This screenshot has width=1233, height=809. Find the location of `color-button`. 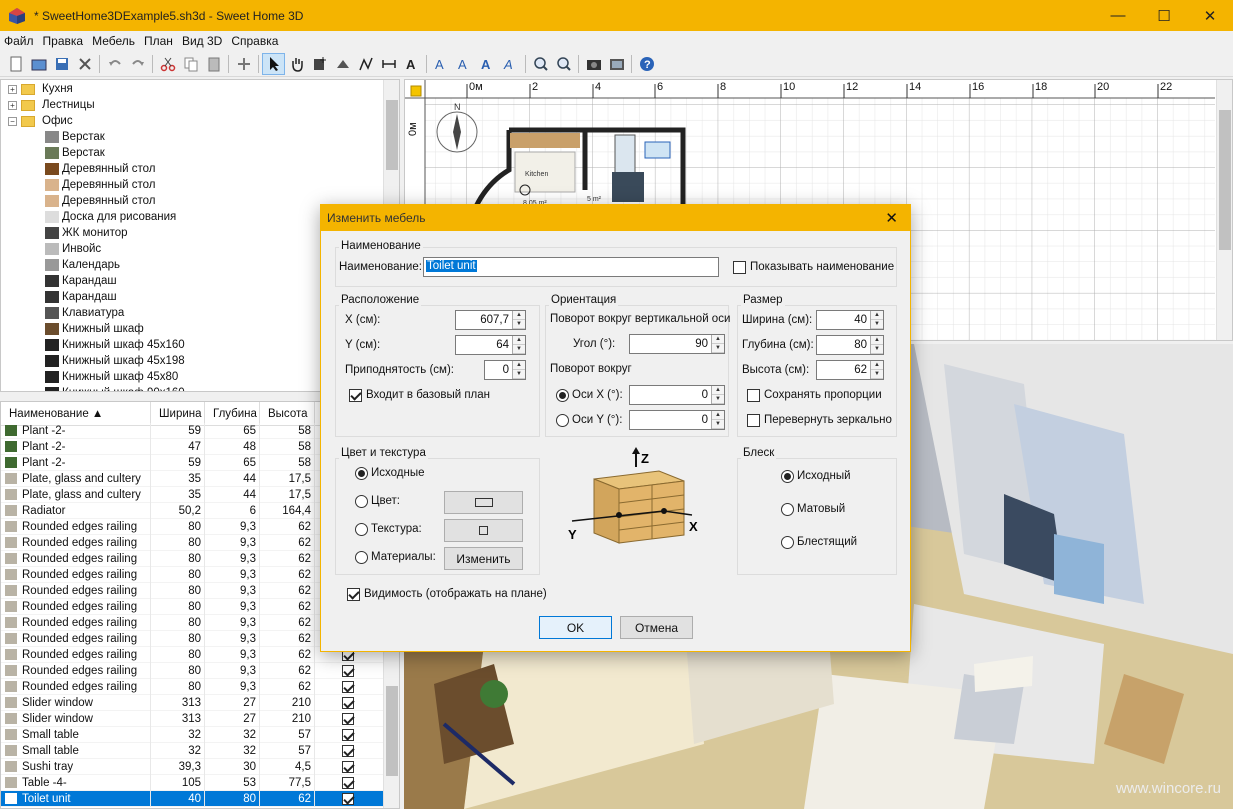

color-button is located at coordinates (483, 502).